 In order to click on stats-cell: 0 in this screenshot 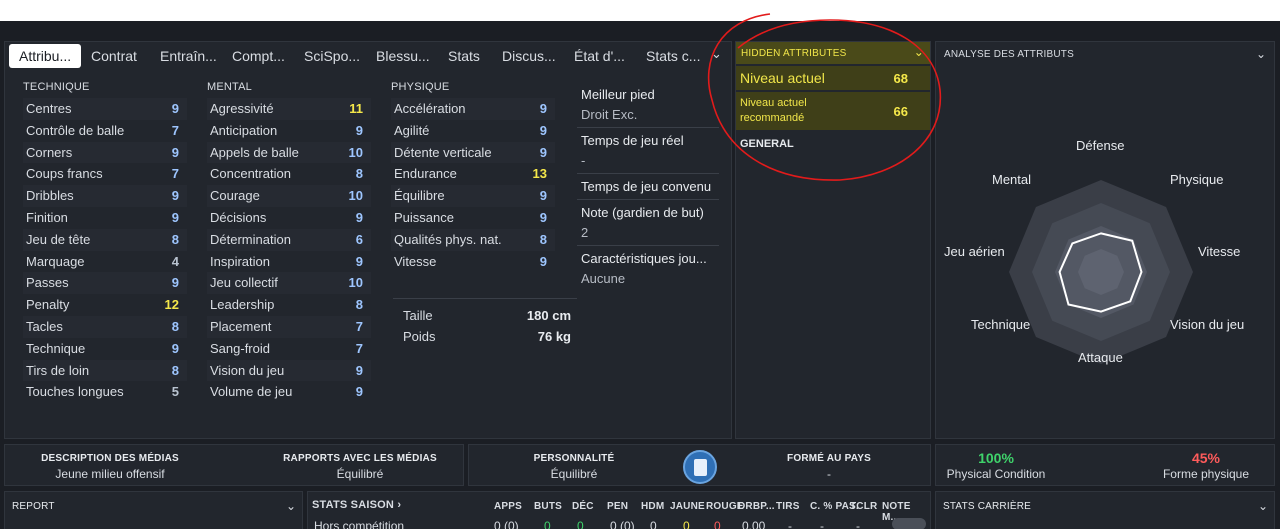, I will do `click(580, 524)`.